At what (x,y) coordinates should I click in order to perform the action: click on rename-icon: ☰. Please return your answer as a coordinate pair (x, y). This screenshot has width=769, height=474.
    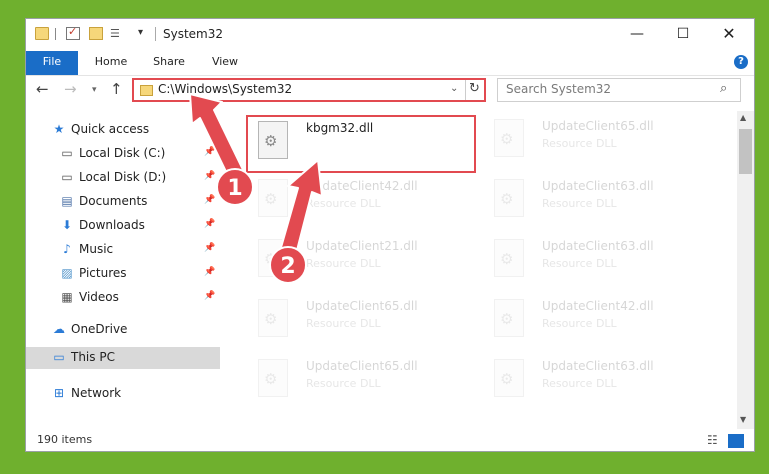
    Looking at the image, I should click on (118, 33).